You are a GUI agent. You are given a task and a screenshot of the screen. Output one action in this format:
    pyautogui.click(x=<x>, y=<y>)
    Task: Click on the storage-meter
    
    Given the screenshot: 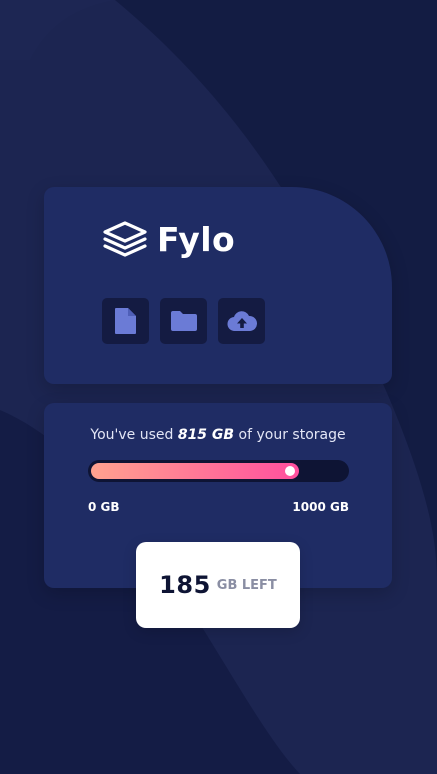 What is the action you would take?
    pyautogui.click(x=218, y=471)
    